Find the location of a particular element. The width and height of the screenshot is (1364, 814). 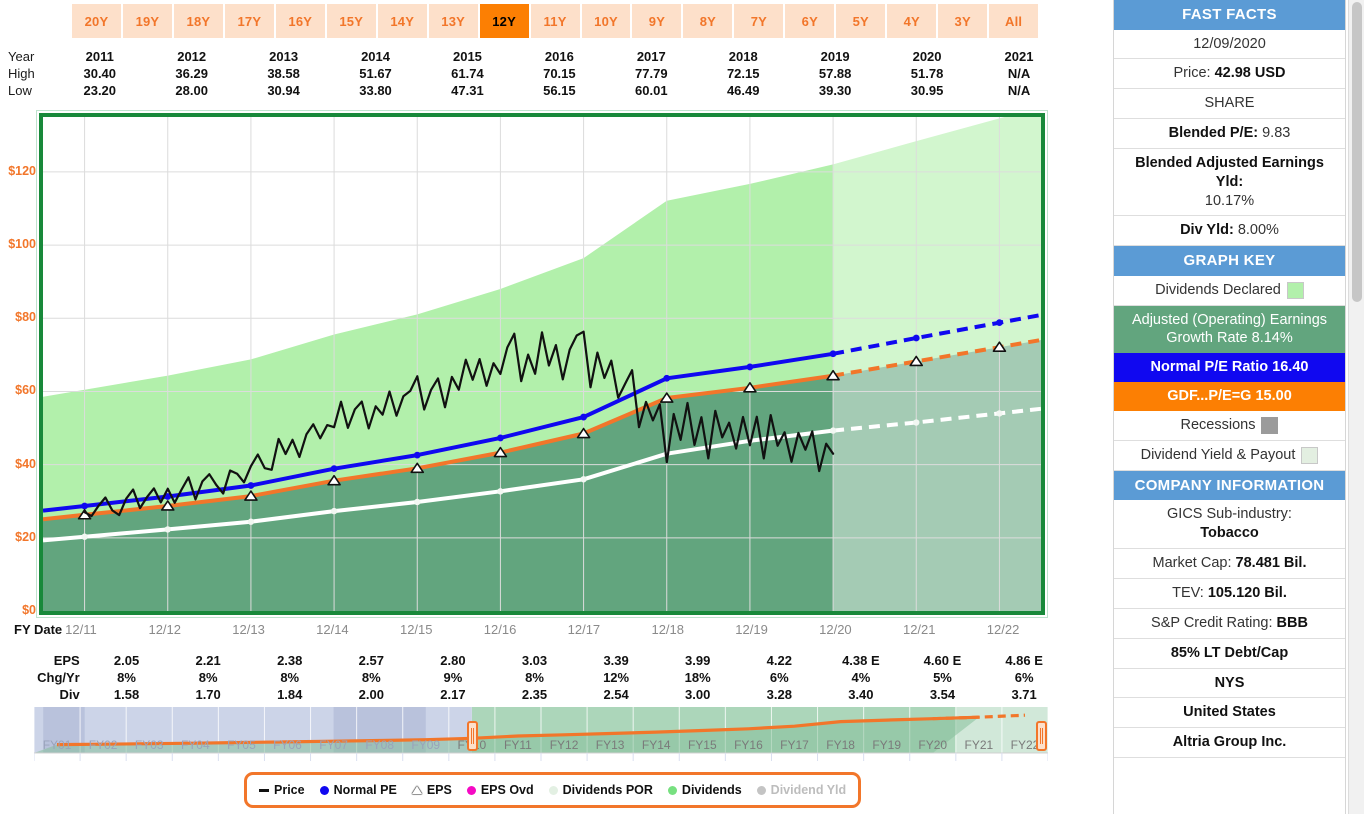

navigator-label: FY20 is located at coordinates (932, 745).